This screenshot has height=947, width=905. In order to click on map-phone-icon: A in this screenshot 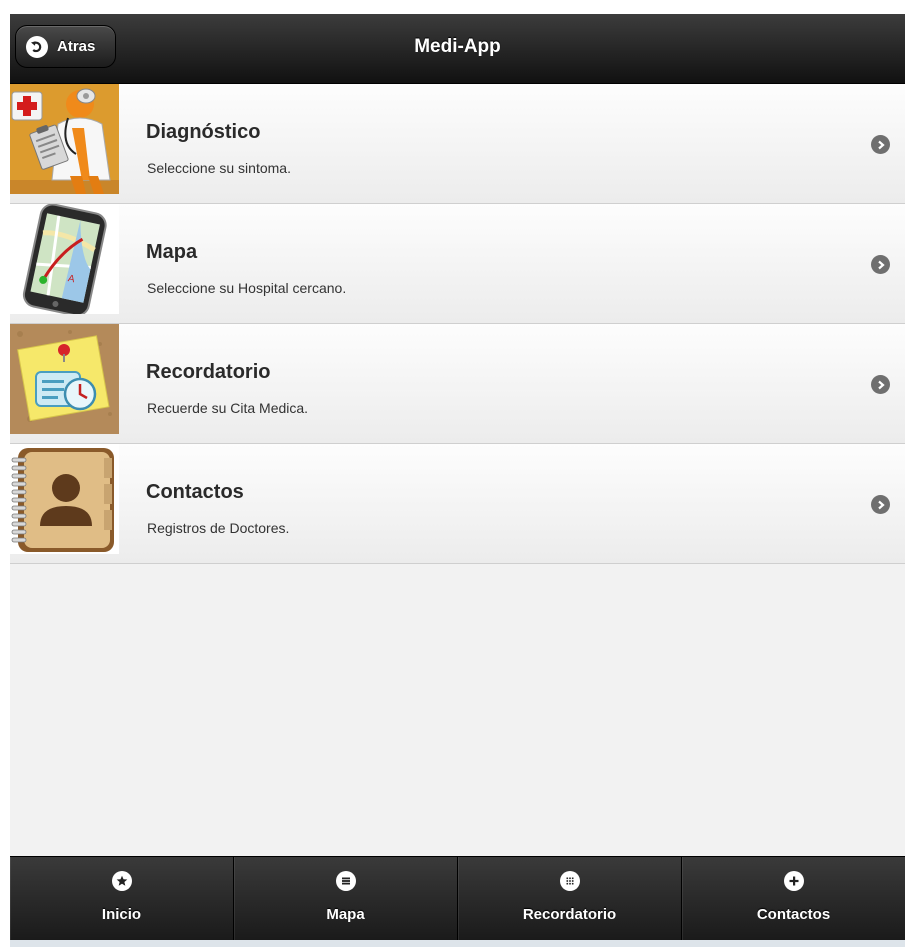, I will do `click(64, 259)`.